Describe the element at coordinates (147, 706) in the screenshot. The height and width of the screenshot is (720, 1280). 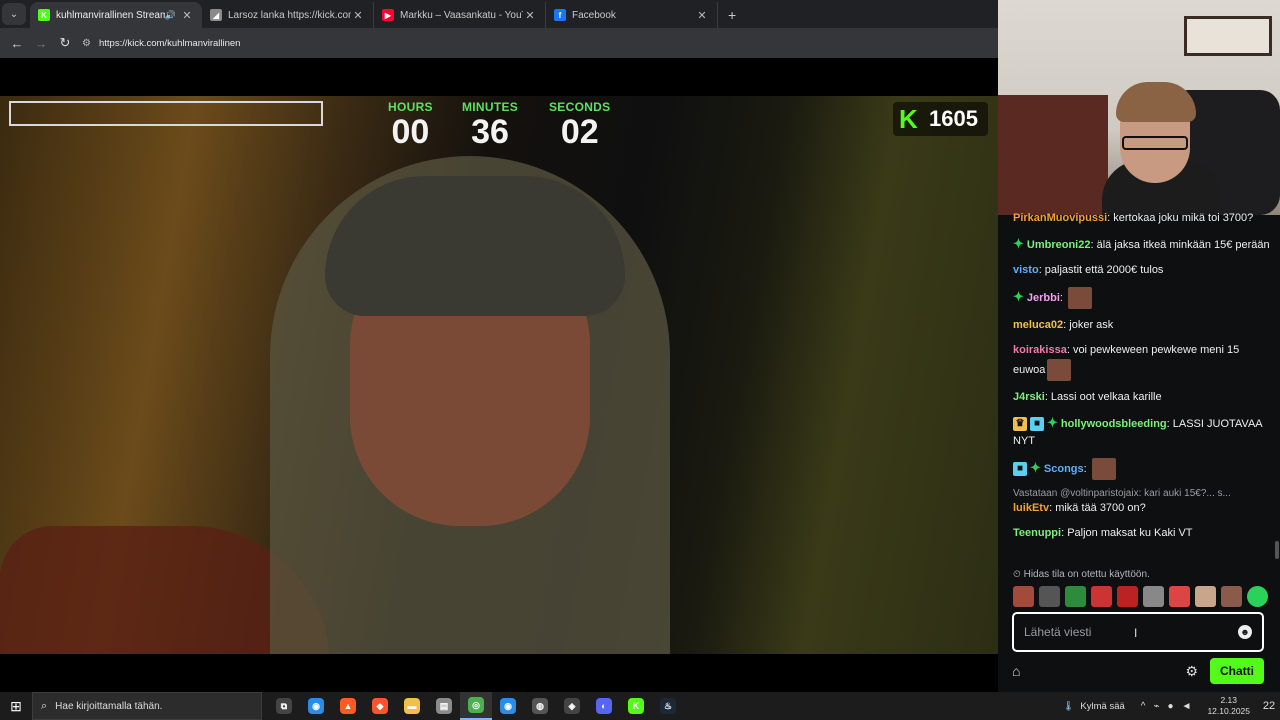
I see `taskbar-search: ⌕ Hae kirjoittamalla tähän.` at that location.